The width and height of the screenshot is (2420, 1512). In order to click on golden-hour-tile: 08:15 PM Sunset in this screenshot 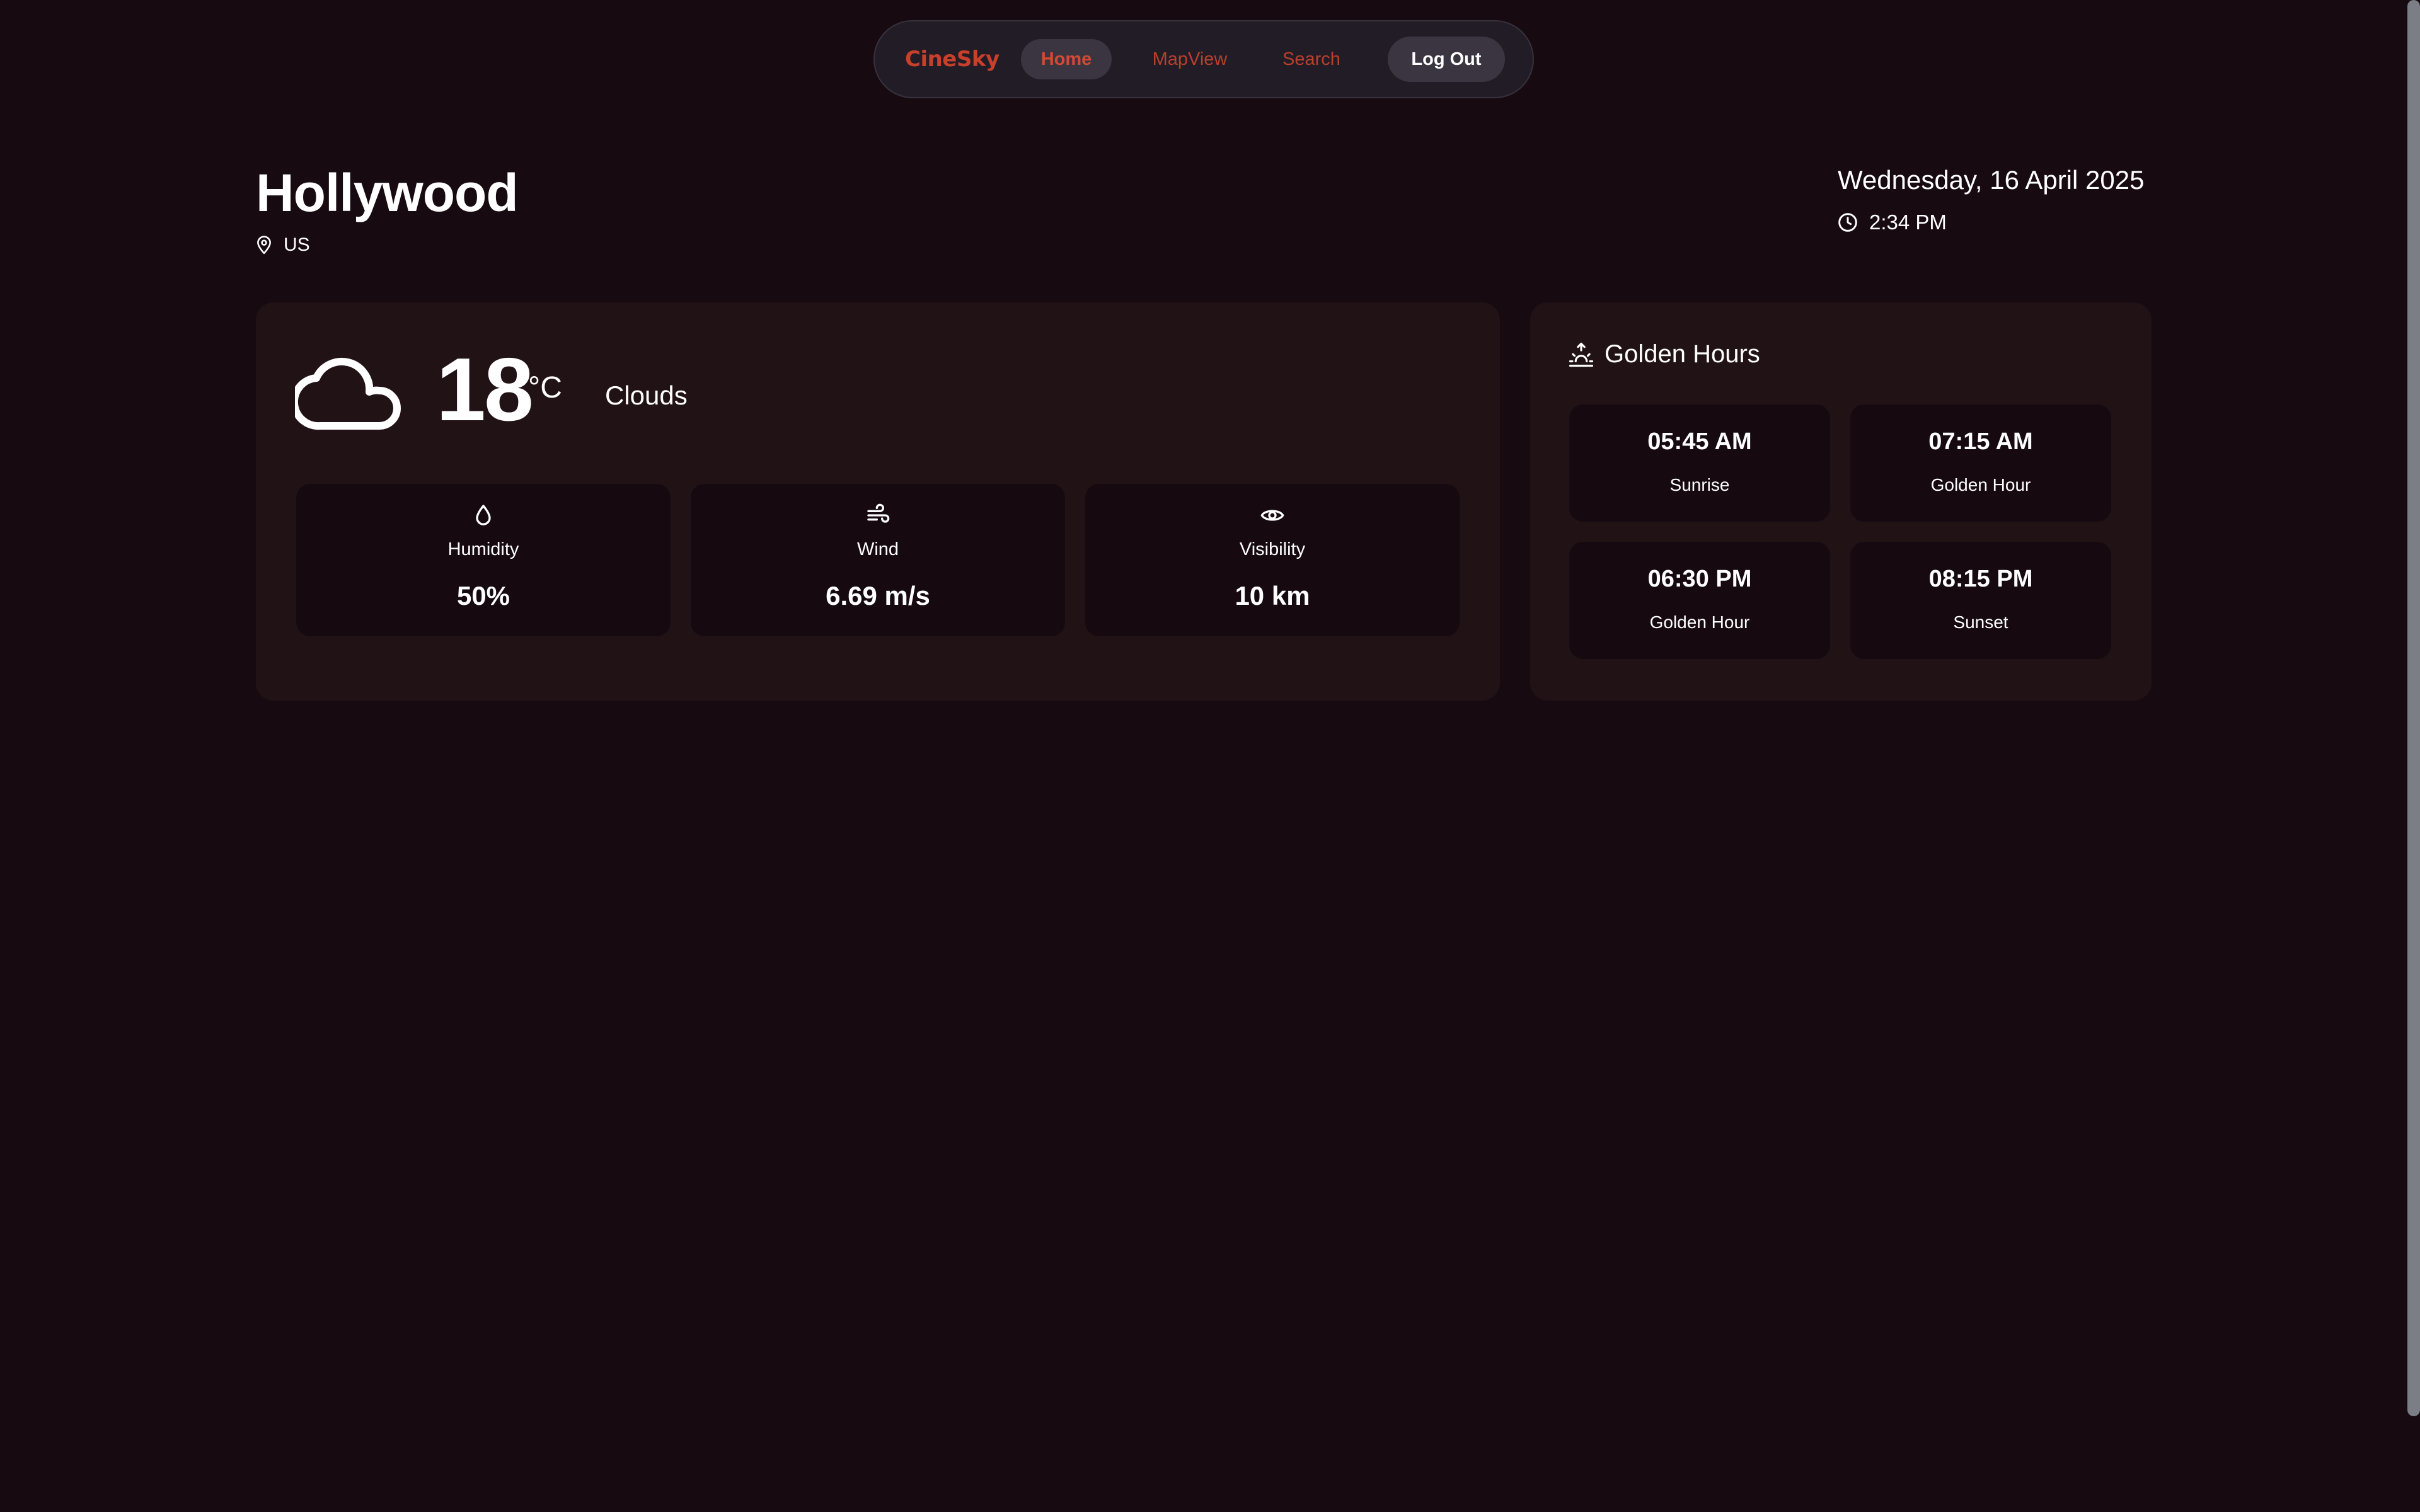, I will do `click(1981, 600)`.